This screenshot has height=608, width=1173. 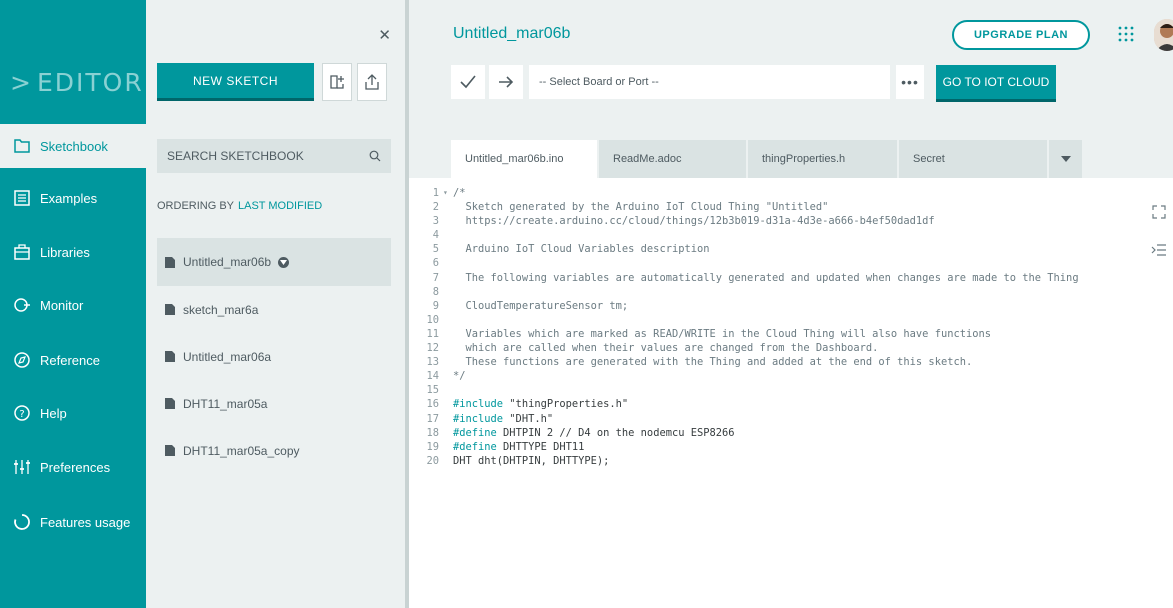 What do you see at coordinates (503, 418) in the screenshot?
I see `line-text: #include "DHT.h"` at bounding box center [503, 418].